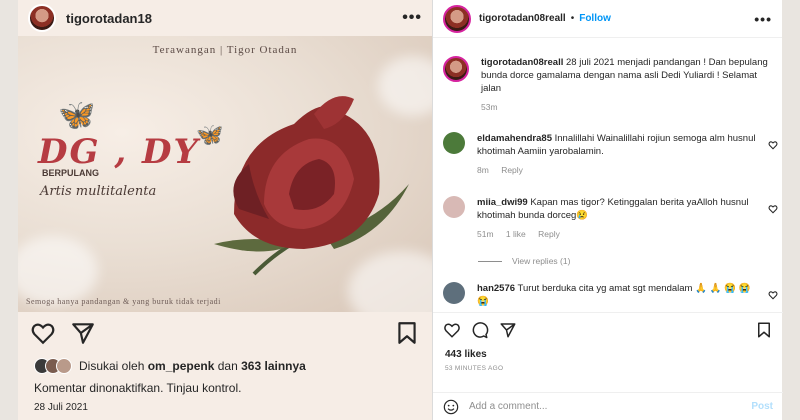 This screenshot has height=420, width=800. I want to click on comments-disabled-text: Komentar dinonaktifkan. Tinjau kontrol., so click(137, 388).